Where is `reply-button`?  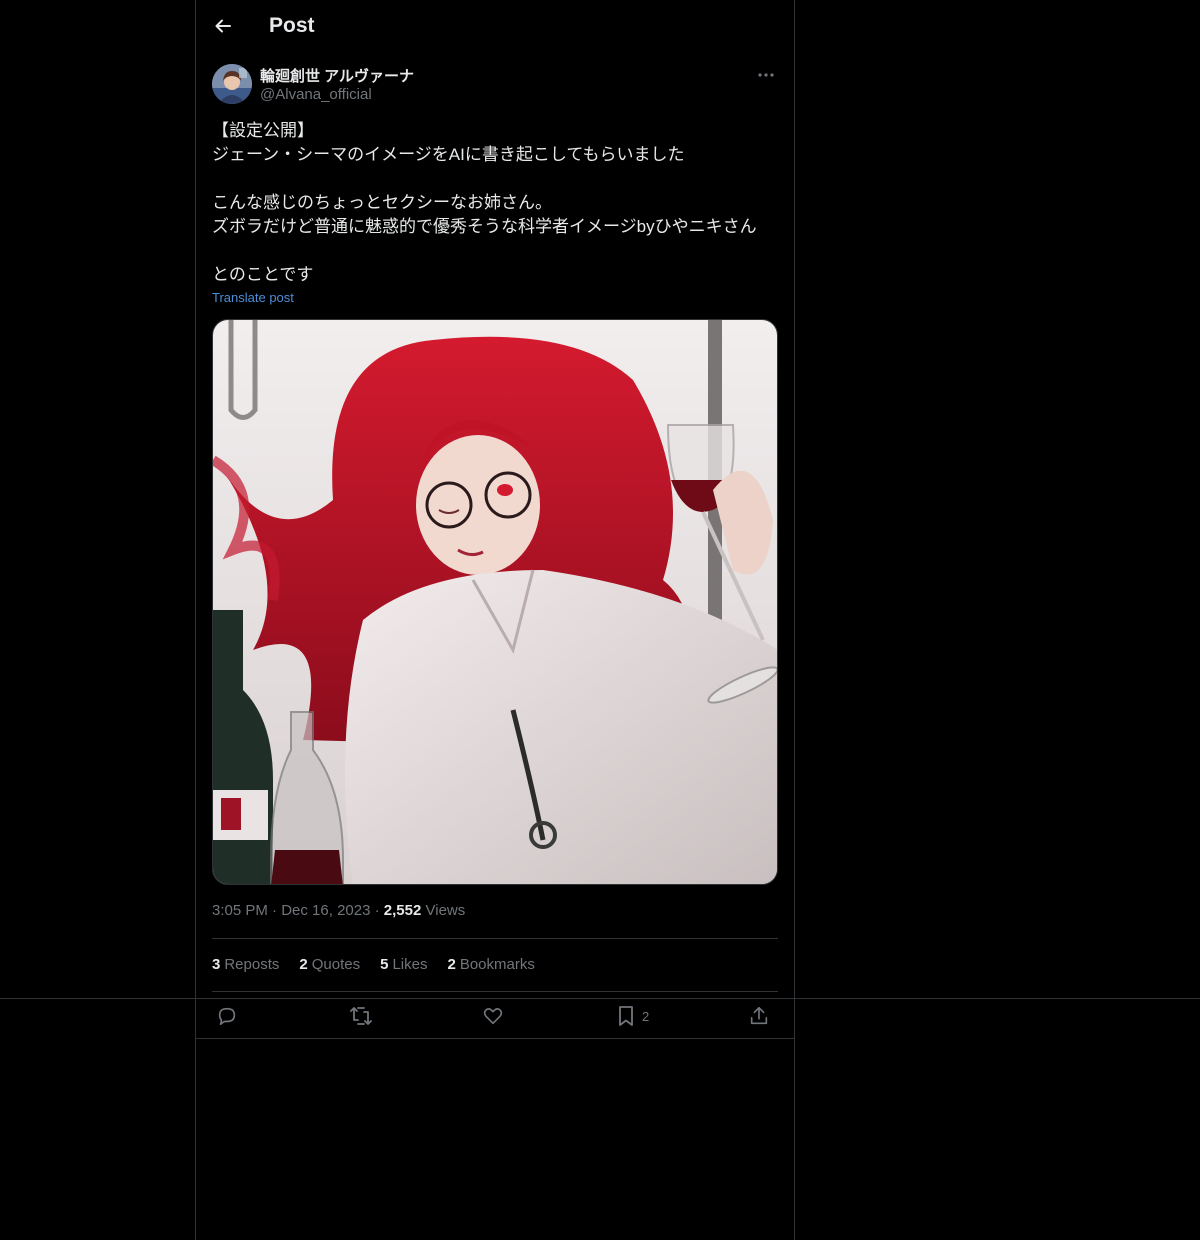 reply-button is located at coordinates (227, 1016).